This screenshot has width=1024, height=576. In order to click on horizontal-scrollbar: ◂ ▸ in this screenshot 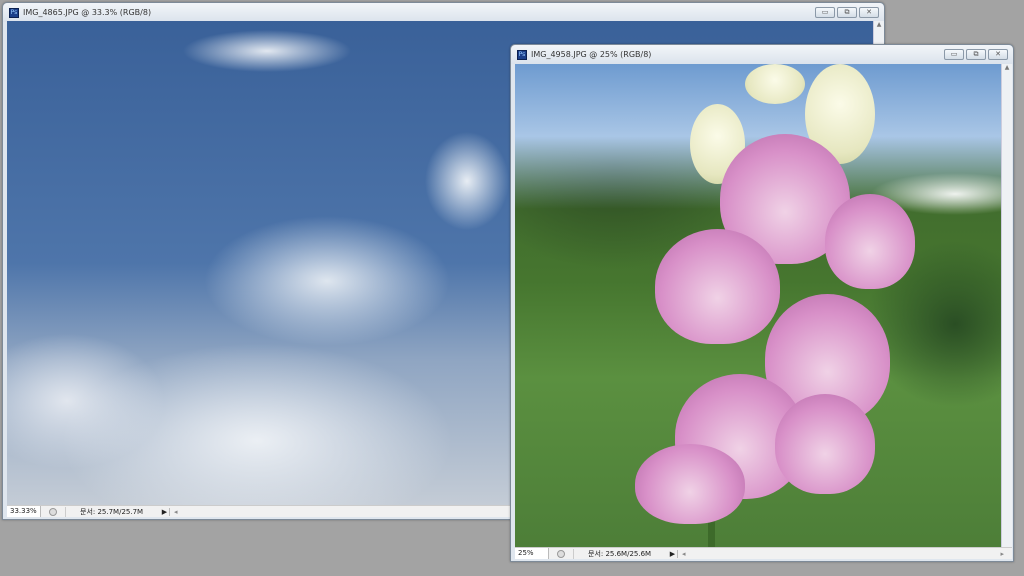, I will do `click(845, 554)`.